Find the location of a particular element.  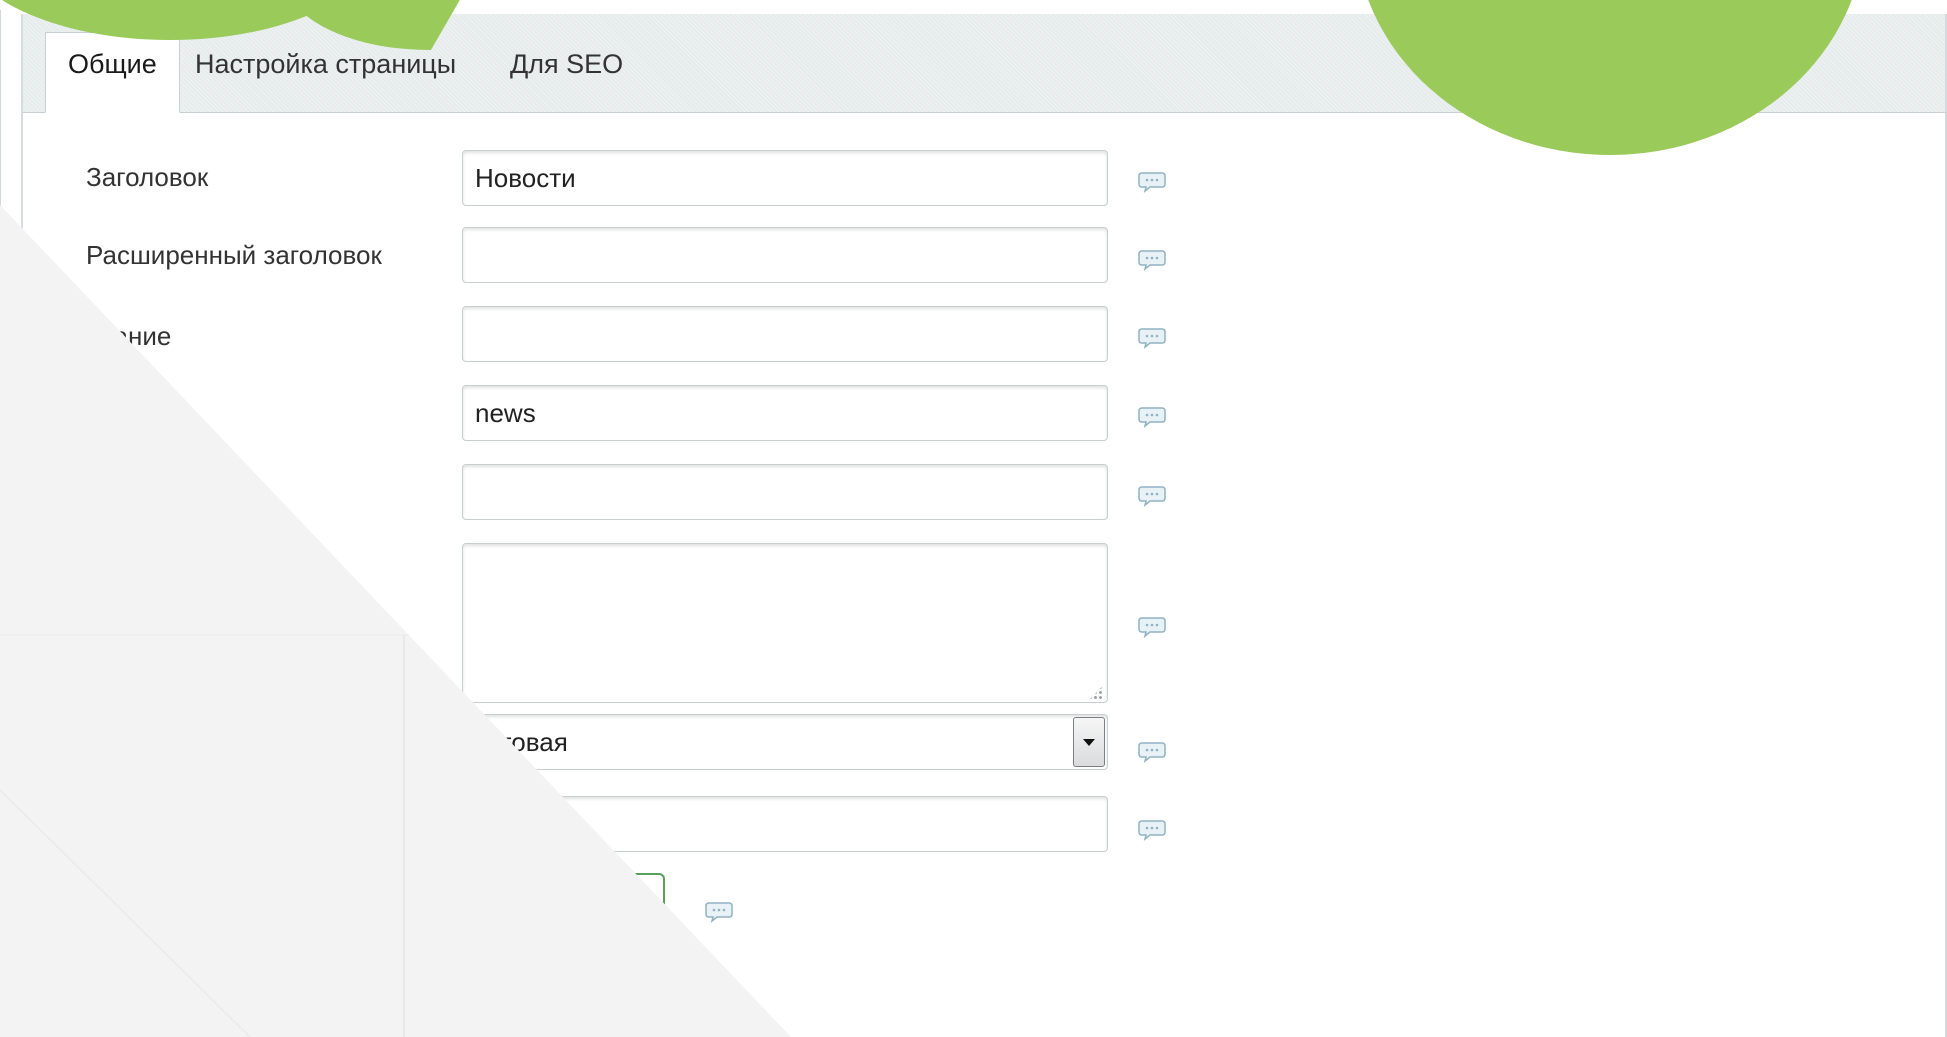

chevron-down-icon is located at coordinates (1089, 742).